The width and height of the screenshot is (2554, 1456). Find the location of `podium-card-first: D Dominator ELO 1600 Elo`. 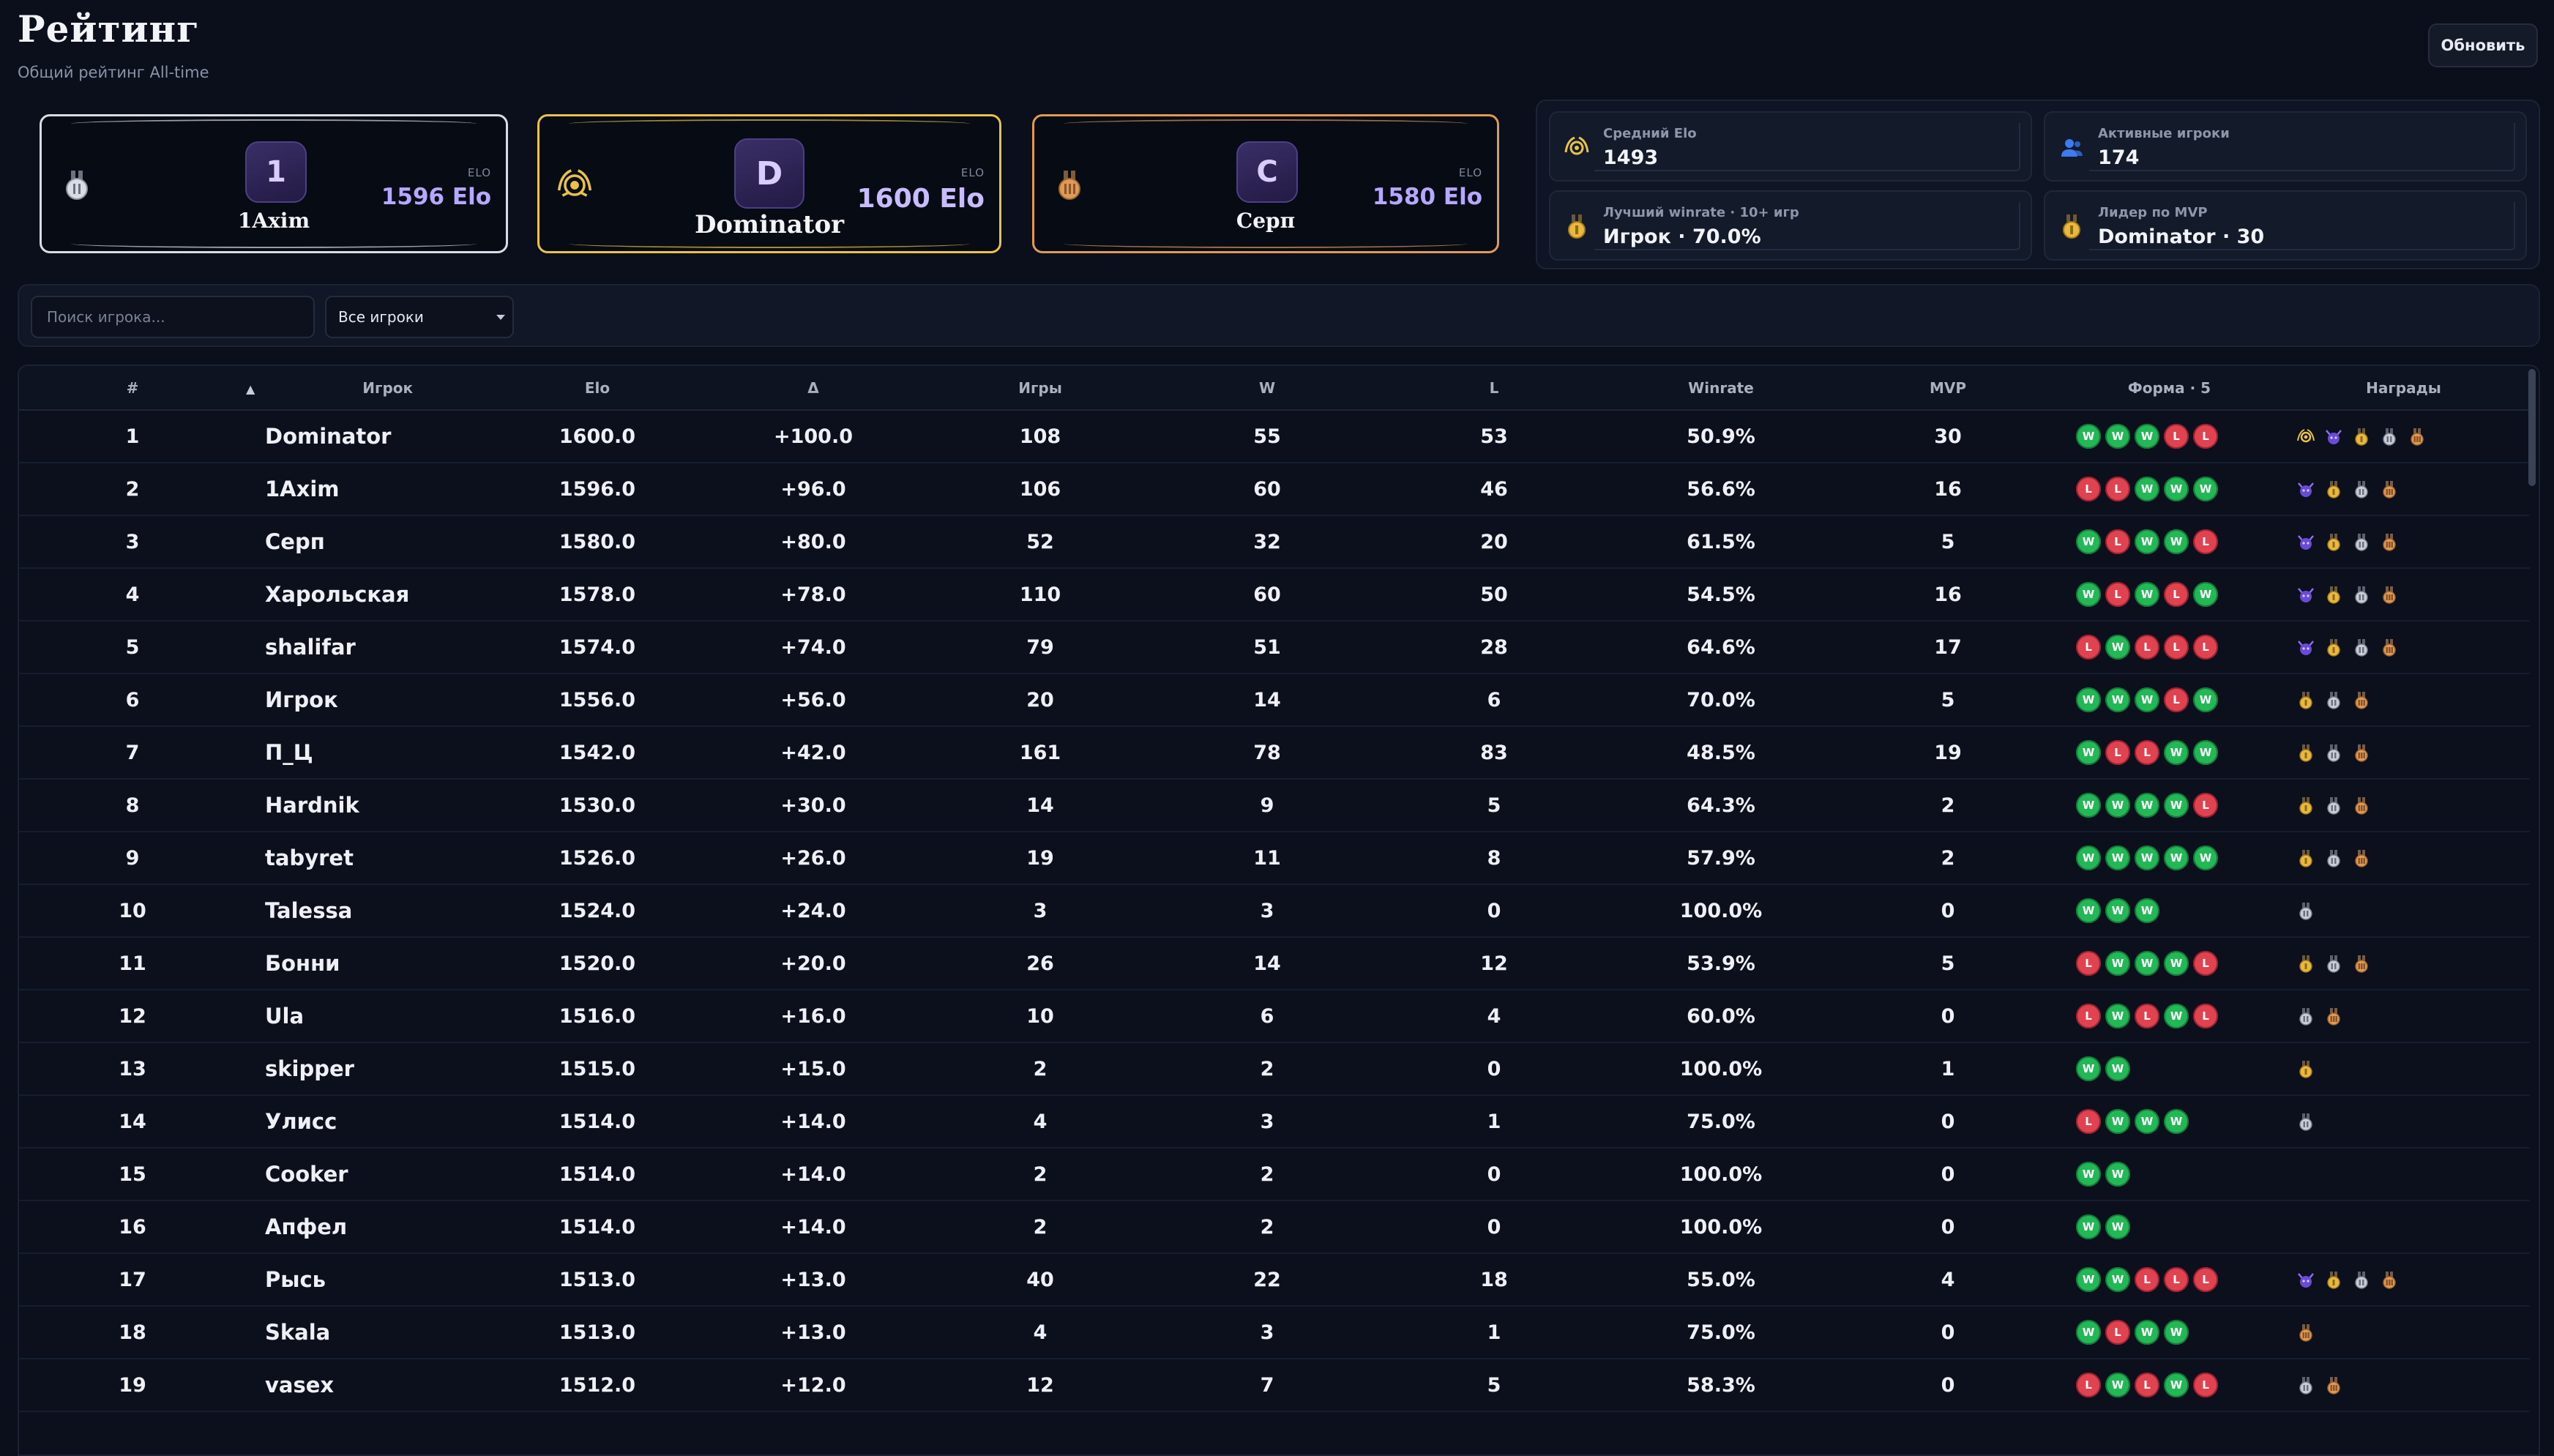

podium-card-first: D Dominator ELO 1600 Elo is located at coordinates (769, 183).